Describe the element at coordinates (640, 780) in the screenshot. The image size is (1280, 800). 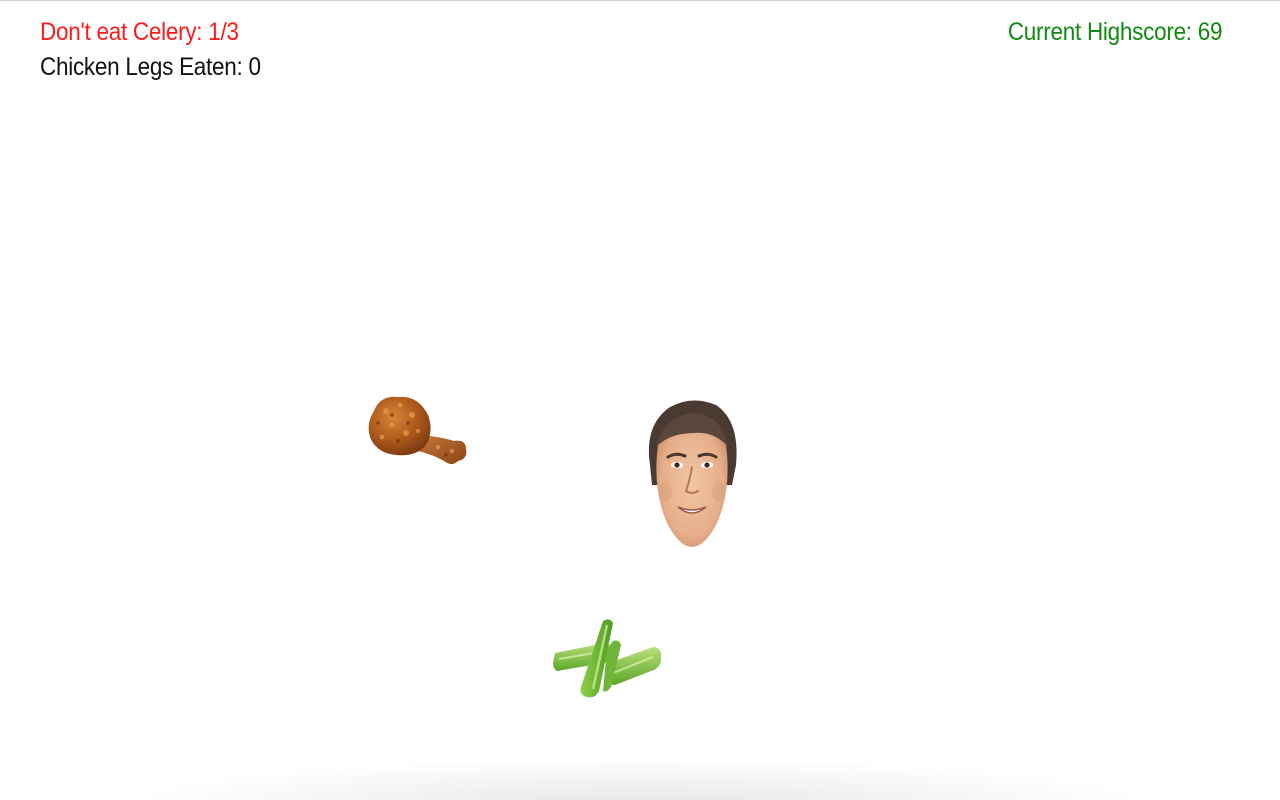
I see `bottom-shadow` at that location.